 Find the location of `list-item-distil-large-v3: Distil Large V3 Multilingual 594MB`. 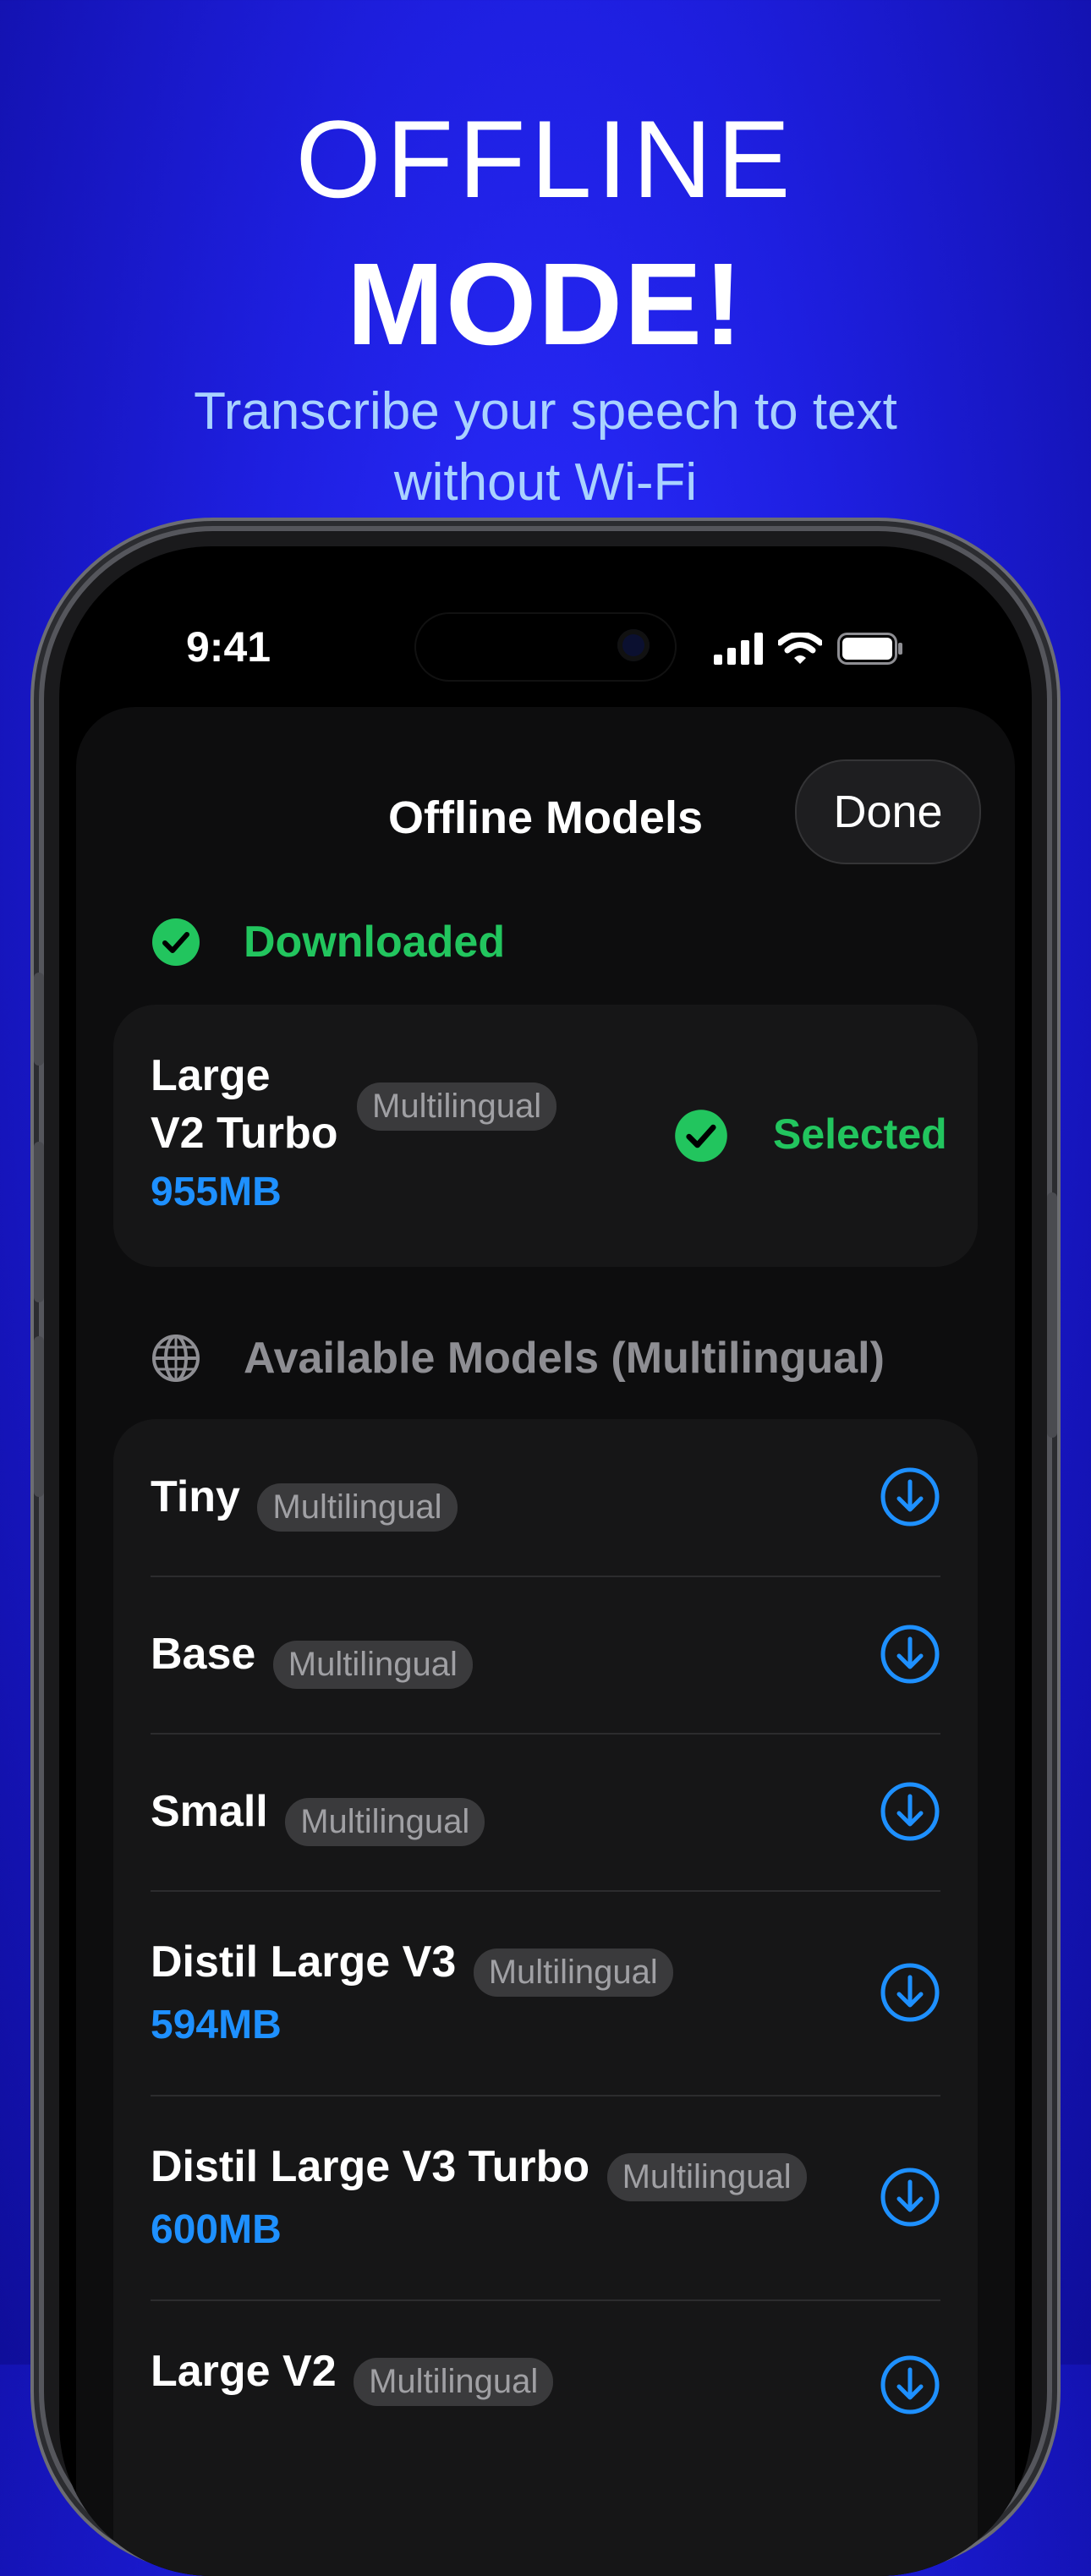

list-item-distil-large-v3: Distil Large V3 Multilingual 594MB is located at coordinates (545, 1990).